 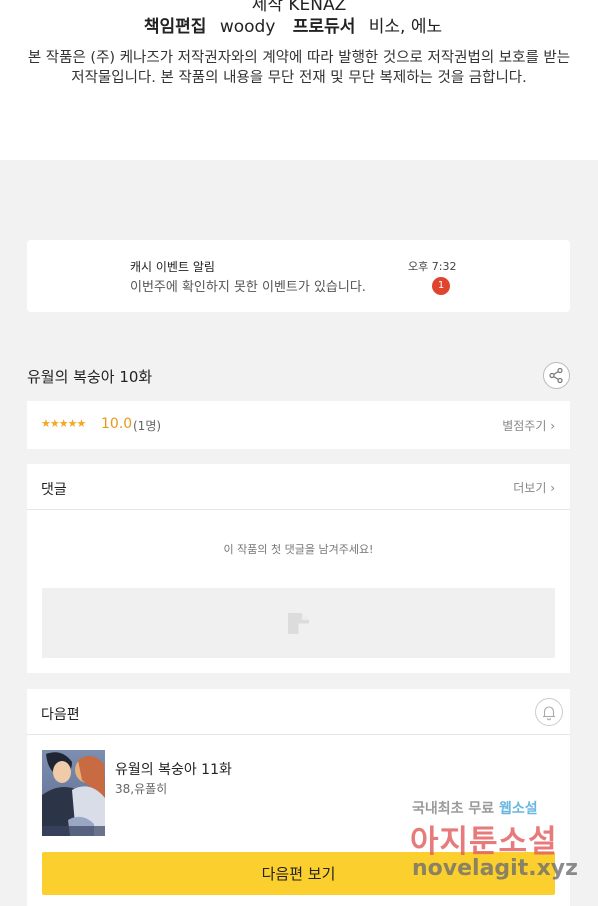 What do you see at coordinates (172, 267) in the screenshot?
I see `notification-title: 캐시 이벤트 알림` at bounding box center [172, 267].